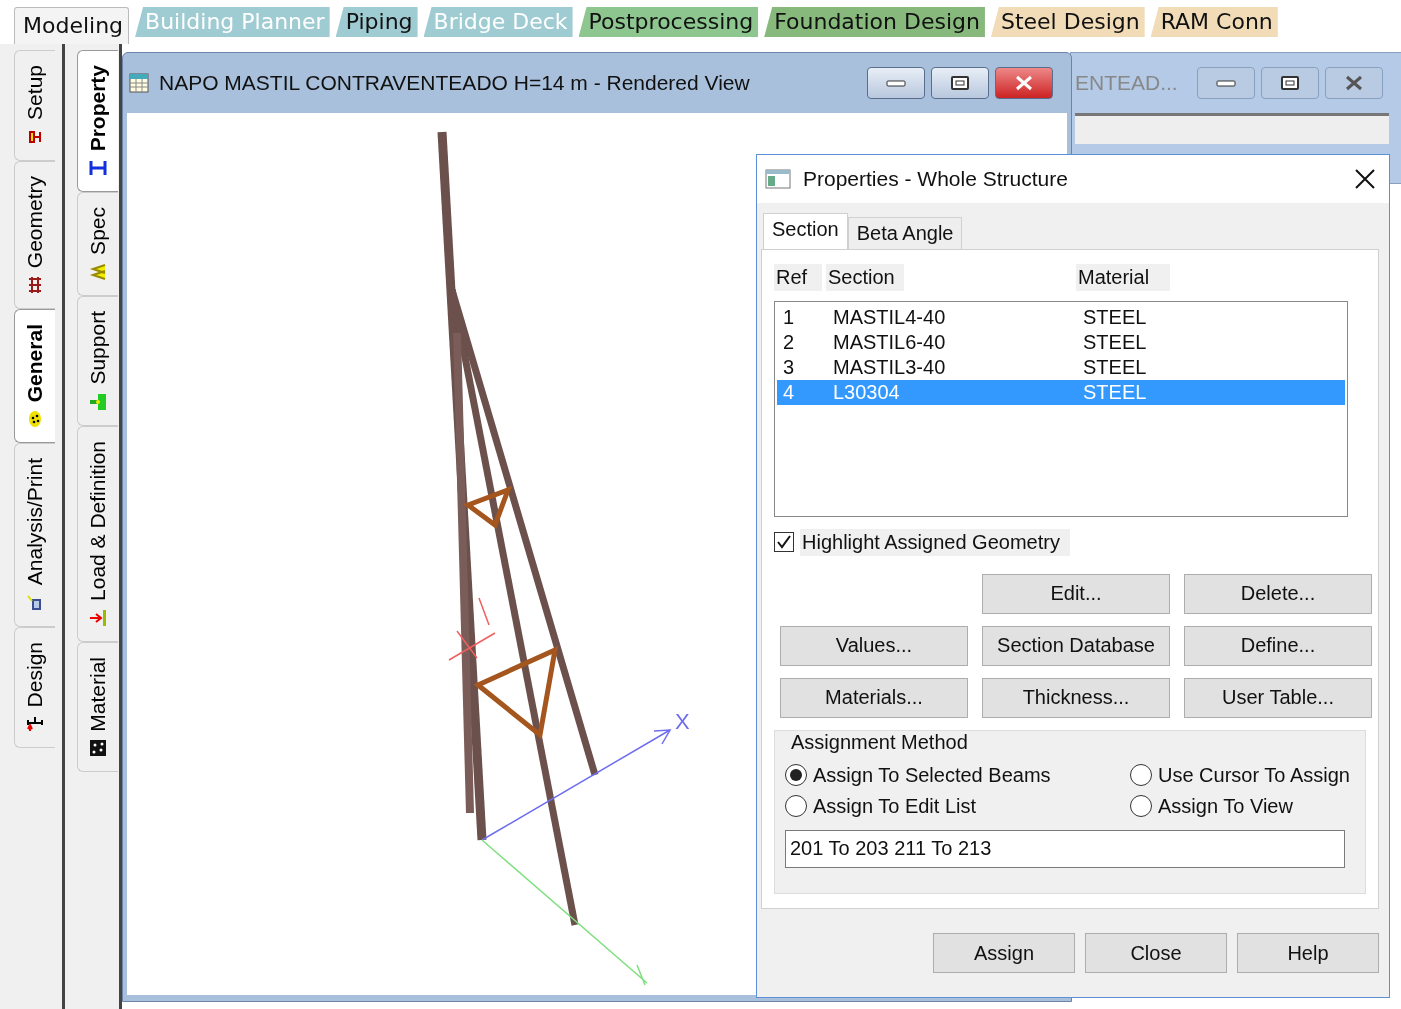 Image resolution: width=1401 pixels, height=1009 pixels. I want to click on frame-icon, so click(35, 285).